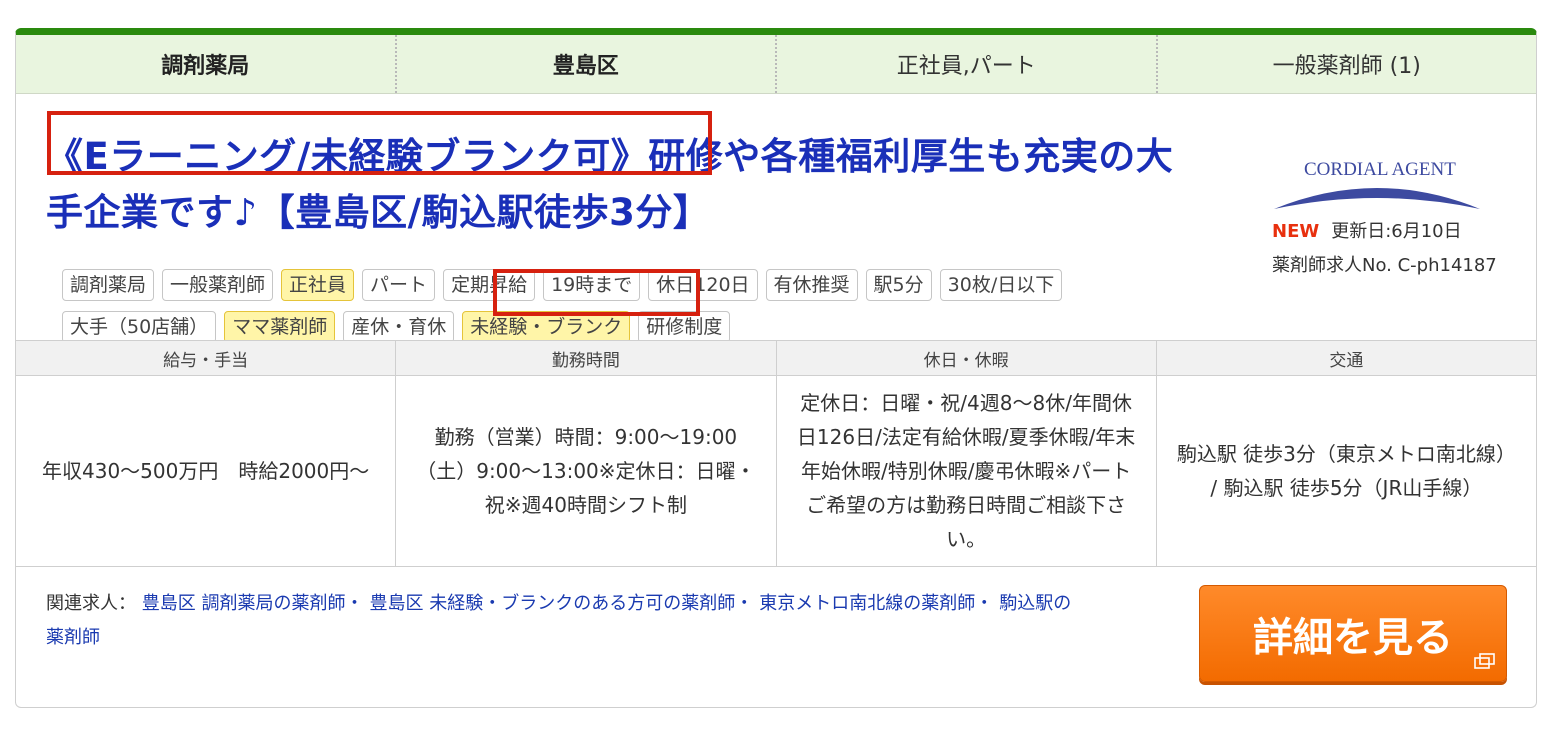 This screenshot has width=1564, height=730. What do you see at coordinates (1001, 285) in the screenshot?
I see `tag: 30枚/日以下` at bounding box center [1001, 285].